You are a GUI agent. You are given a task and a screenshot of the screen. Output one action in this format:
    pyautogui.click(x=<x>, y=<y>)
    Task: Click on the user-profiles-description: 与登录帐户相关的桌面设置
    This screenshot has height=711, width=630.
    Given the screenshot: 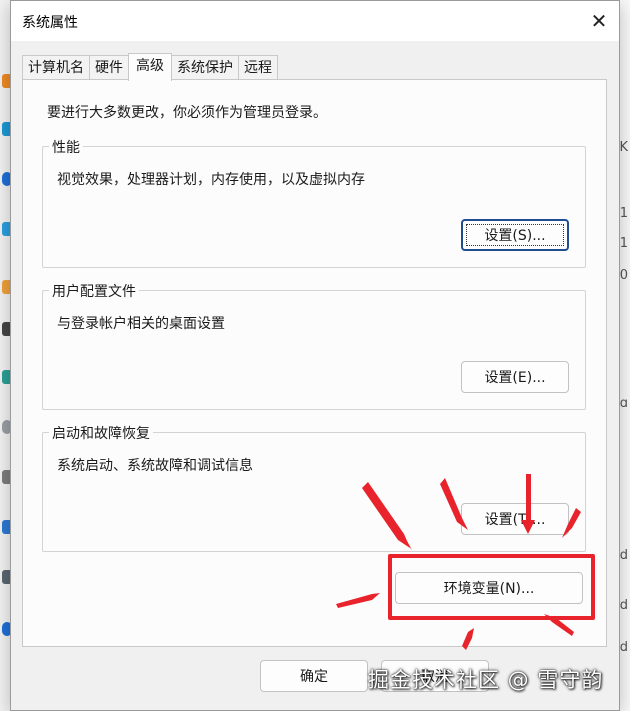 What is the action you would take?
    pyautogui.click(x=141, y=324)
    